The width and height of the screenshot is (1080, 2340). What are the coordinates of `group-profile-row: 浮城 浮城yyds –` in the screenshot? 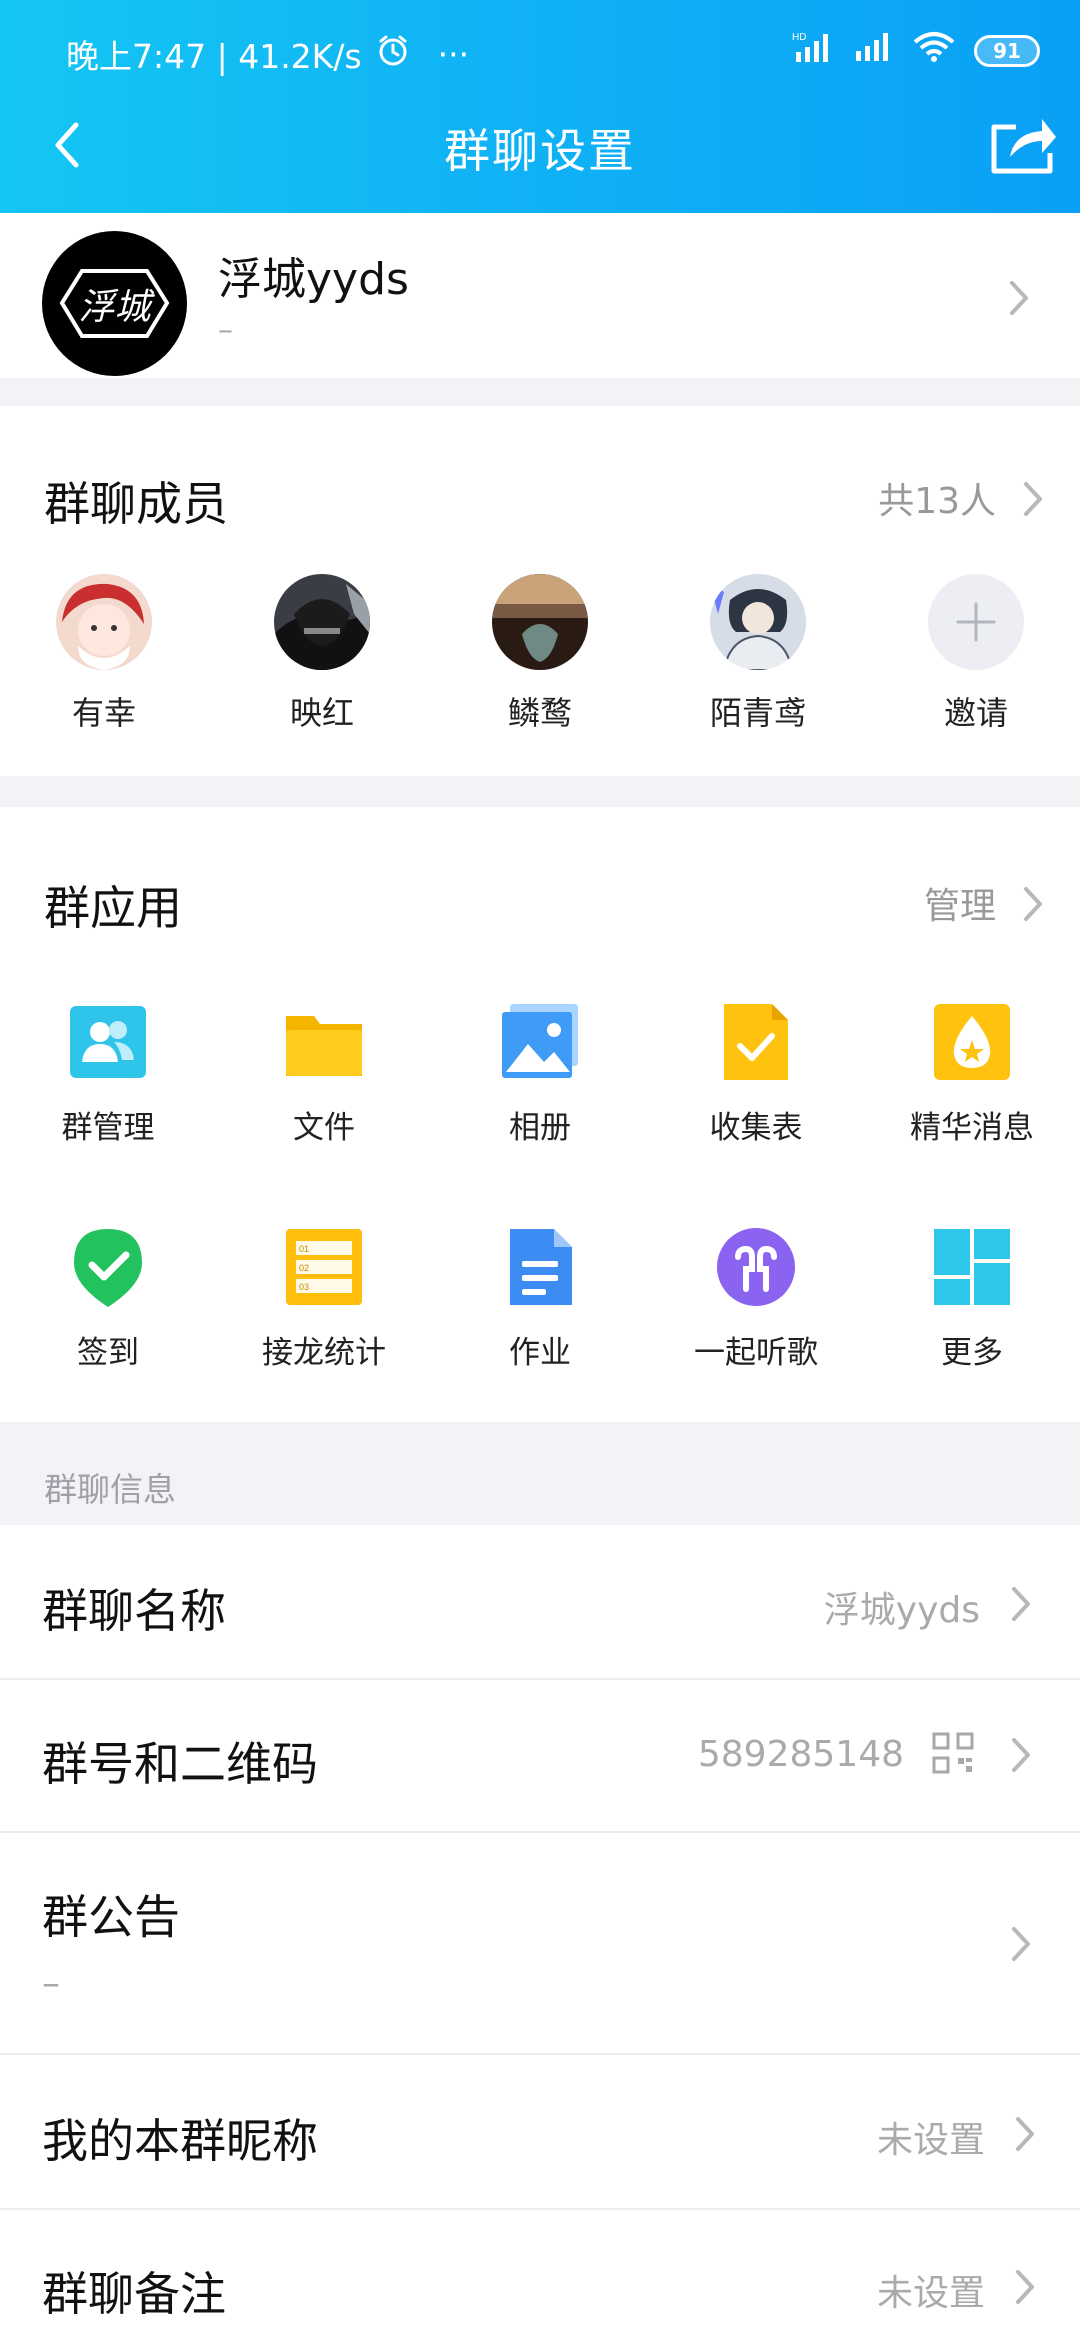 It's located at (540, 295).